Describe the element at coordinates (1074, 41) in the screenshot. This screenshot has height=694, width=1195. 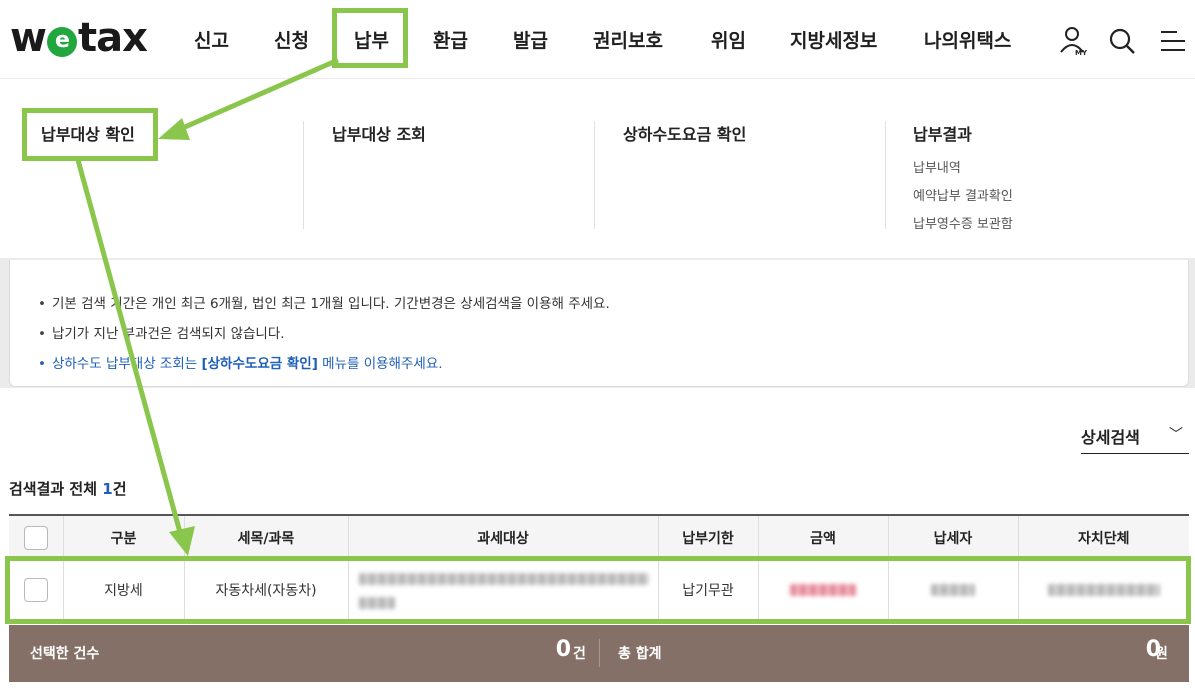
I see `my-user-icon: MY` at that location.